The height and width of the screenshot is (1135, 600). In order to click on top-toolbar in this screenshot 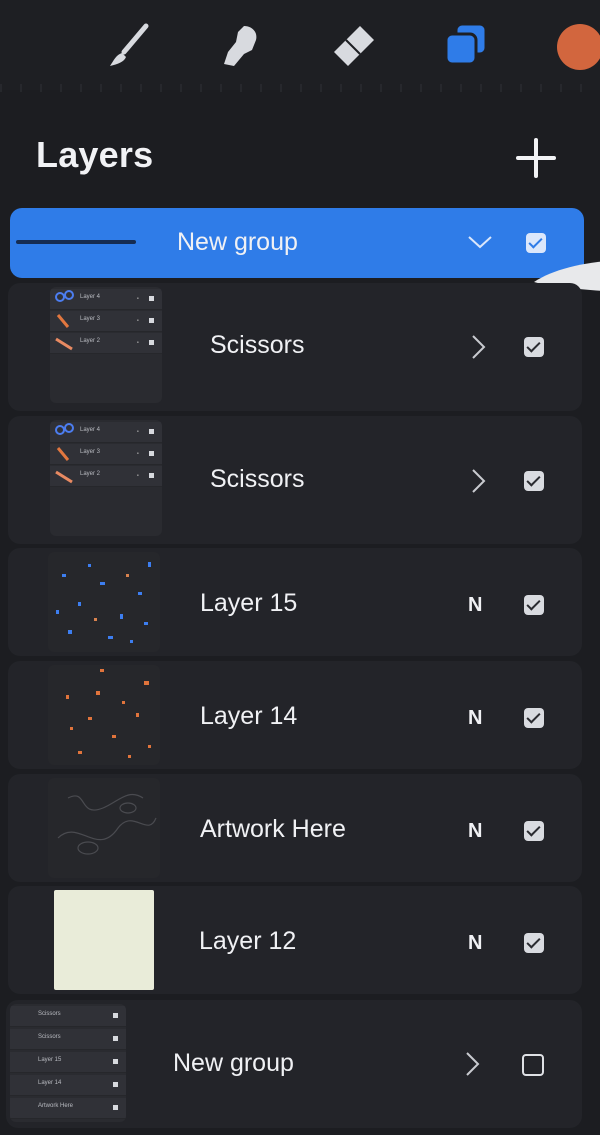, I will do `click(300, 46)`.